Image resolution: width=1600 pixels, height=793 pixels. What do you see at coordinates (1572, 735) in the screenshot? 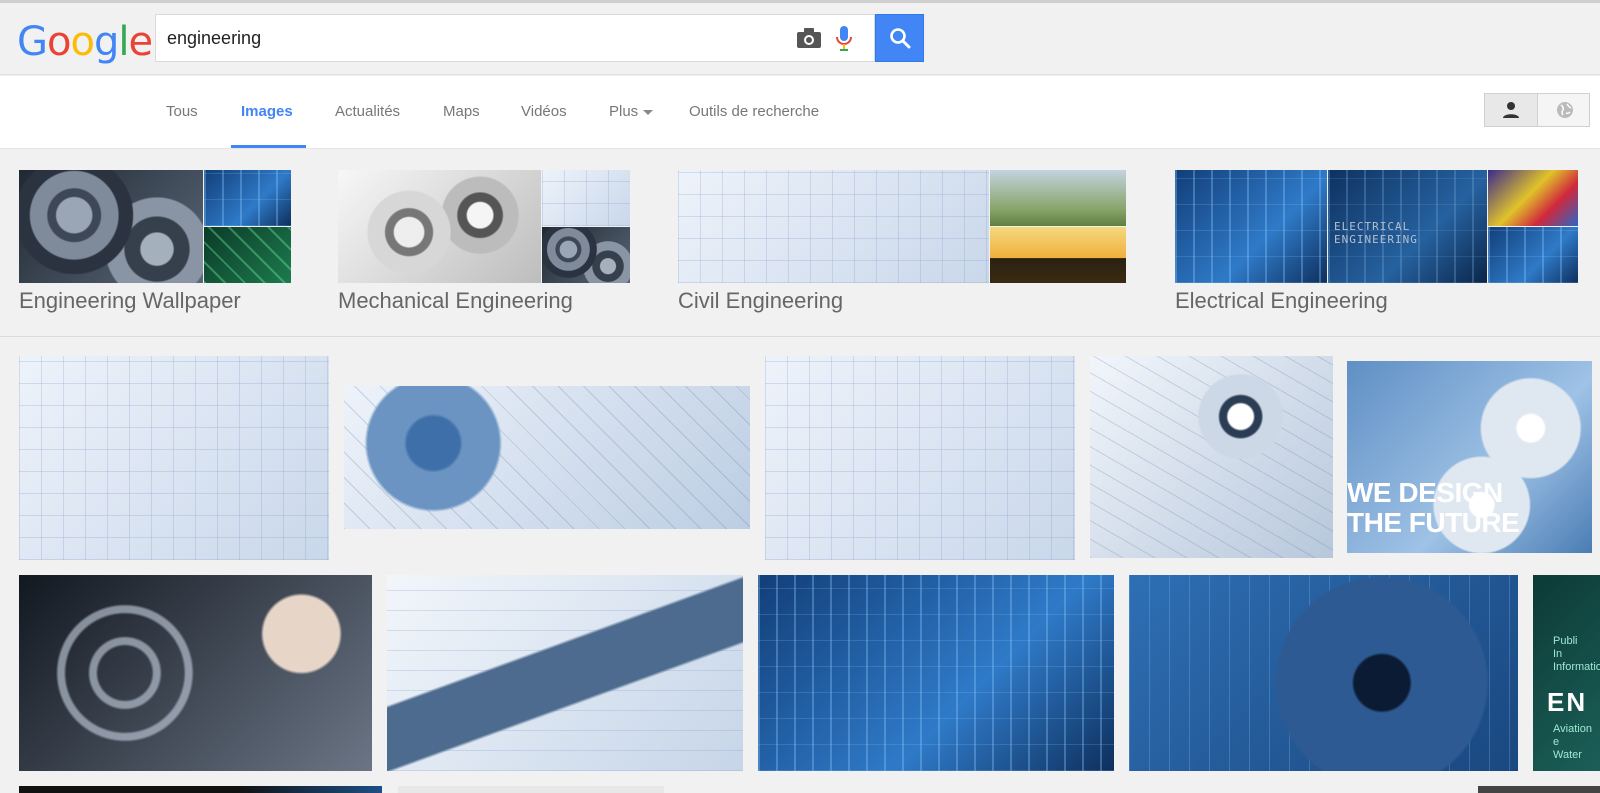
I see `partial-text: Aviation e` at bounding box center [1572, 735].